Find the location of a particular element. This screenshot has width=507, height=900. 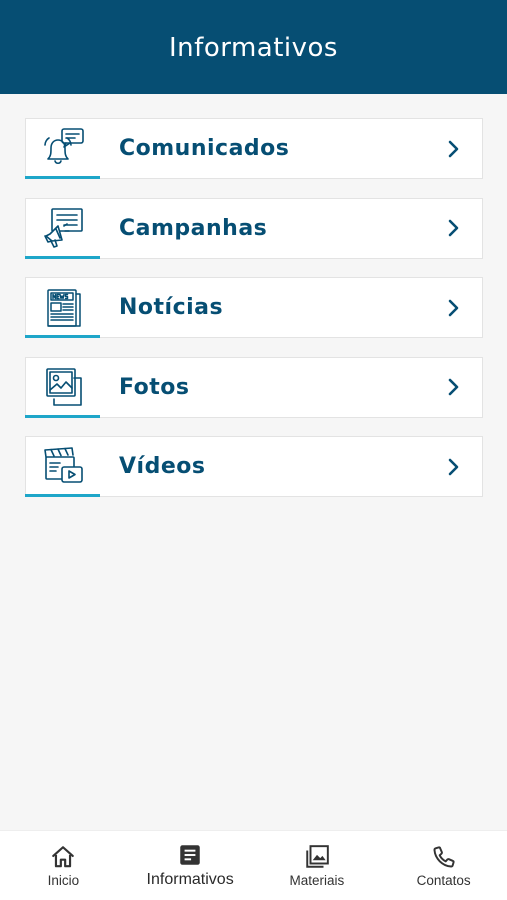

newspaper-icon is located at coordinates (64, 307).